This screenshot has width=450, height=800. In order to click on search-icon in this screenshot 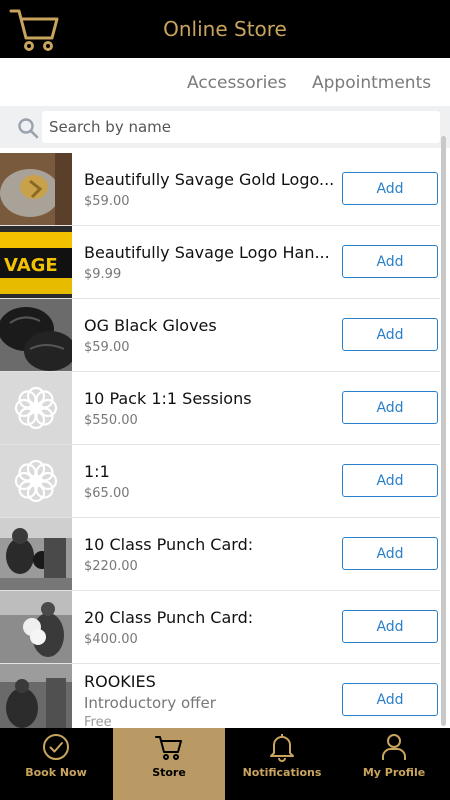, I will do `click(28, 128)`.